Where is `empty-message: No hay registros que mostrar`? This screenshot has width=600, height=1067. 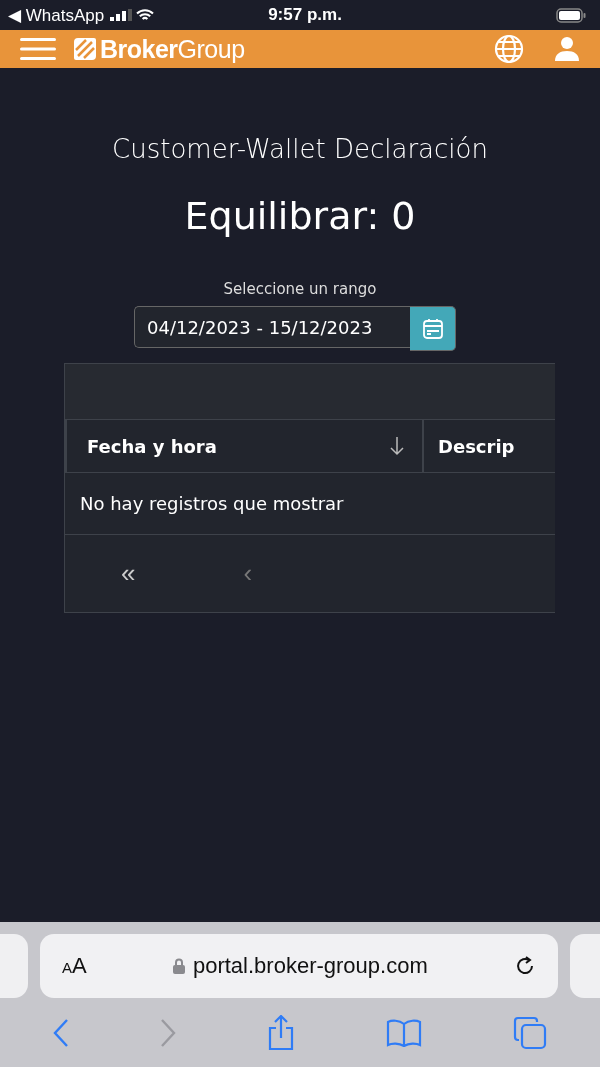 empty-message: No hay registros que mostrar is located at coordinates (212, 503).